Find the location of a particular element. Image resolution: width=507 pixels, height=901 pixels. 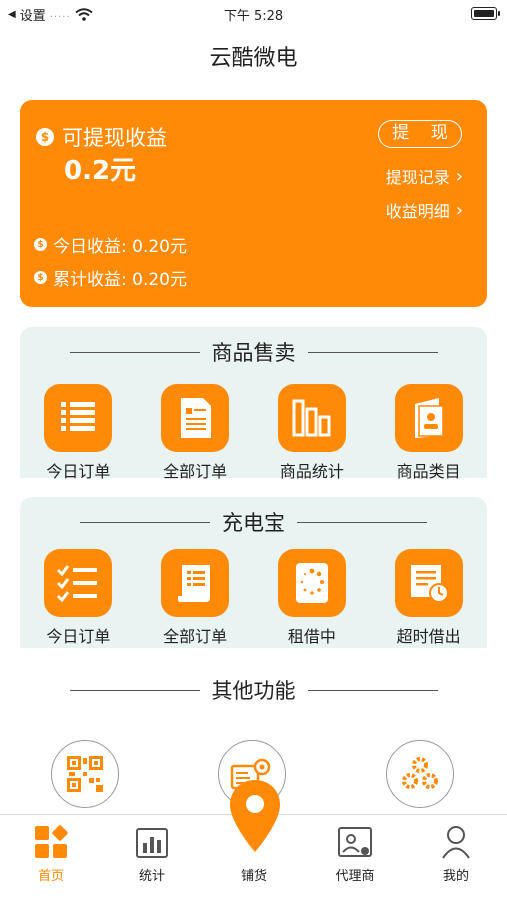

available-amount: 0.2元 is located at coordinates (100, 171).